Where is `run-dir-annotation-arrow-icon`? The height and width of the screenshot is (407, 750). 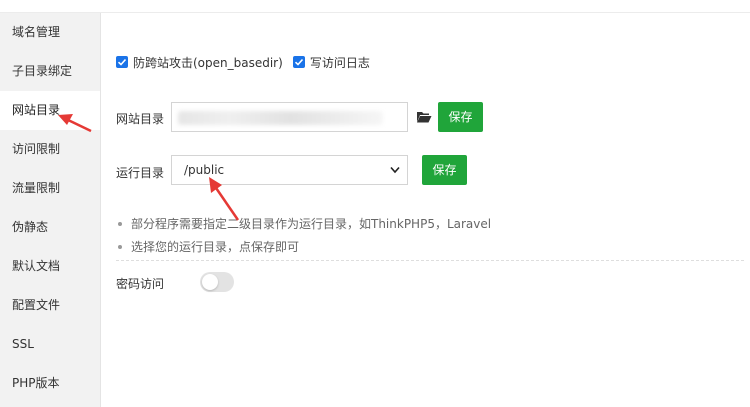
run-dir-annotation-arrow-icon is located at coordinates (224, 199).